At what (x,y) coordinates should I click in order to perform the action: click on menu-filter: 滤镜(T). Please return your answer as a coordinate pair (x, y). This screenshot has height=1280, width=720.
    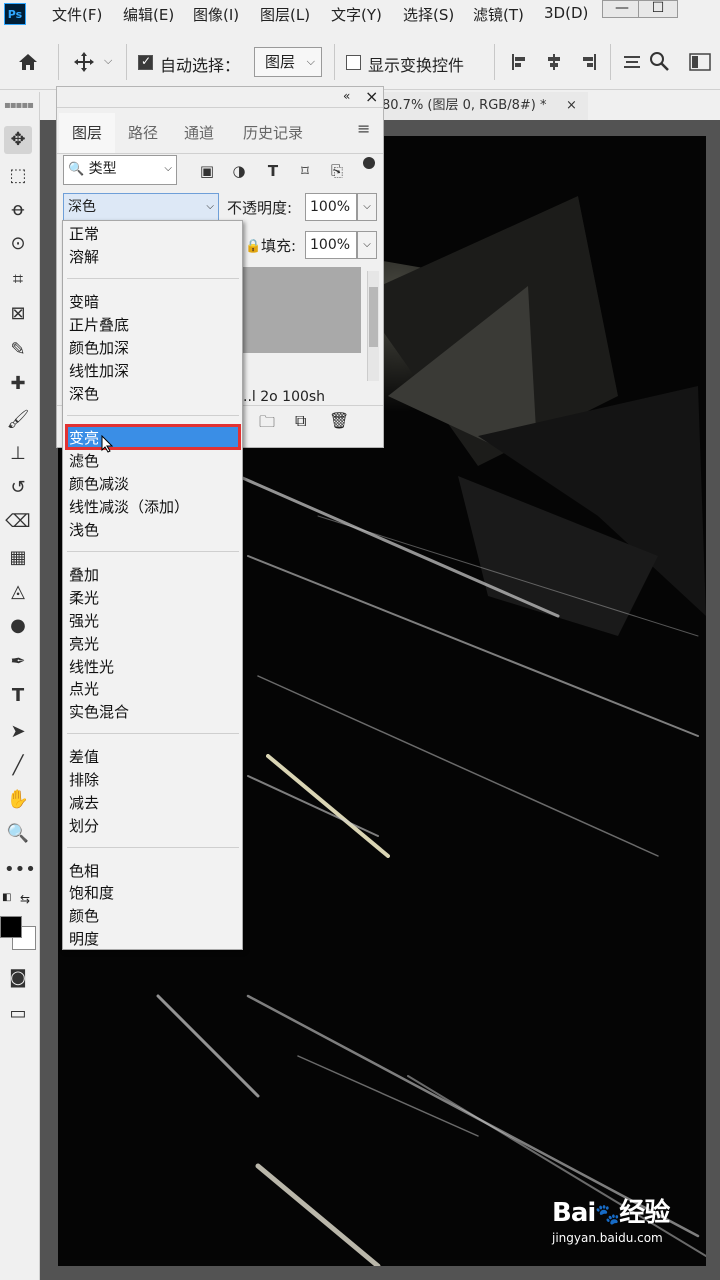
    Looking at the image, I should click on (498, 14).